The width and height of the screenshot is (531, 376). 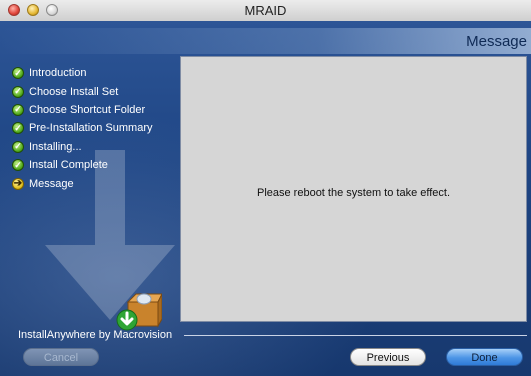 What do you see at coordinates (58, 73) in the screenshot?
I see `step-label: Introduction` at bounding box center [58, 73].